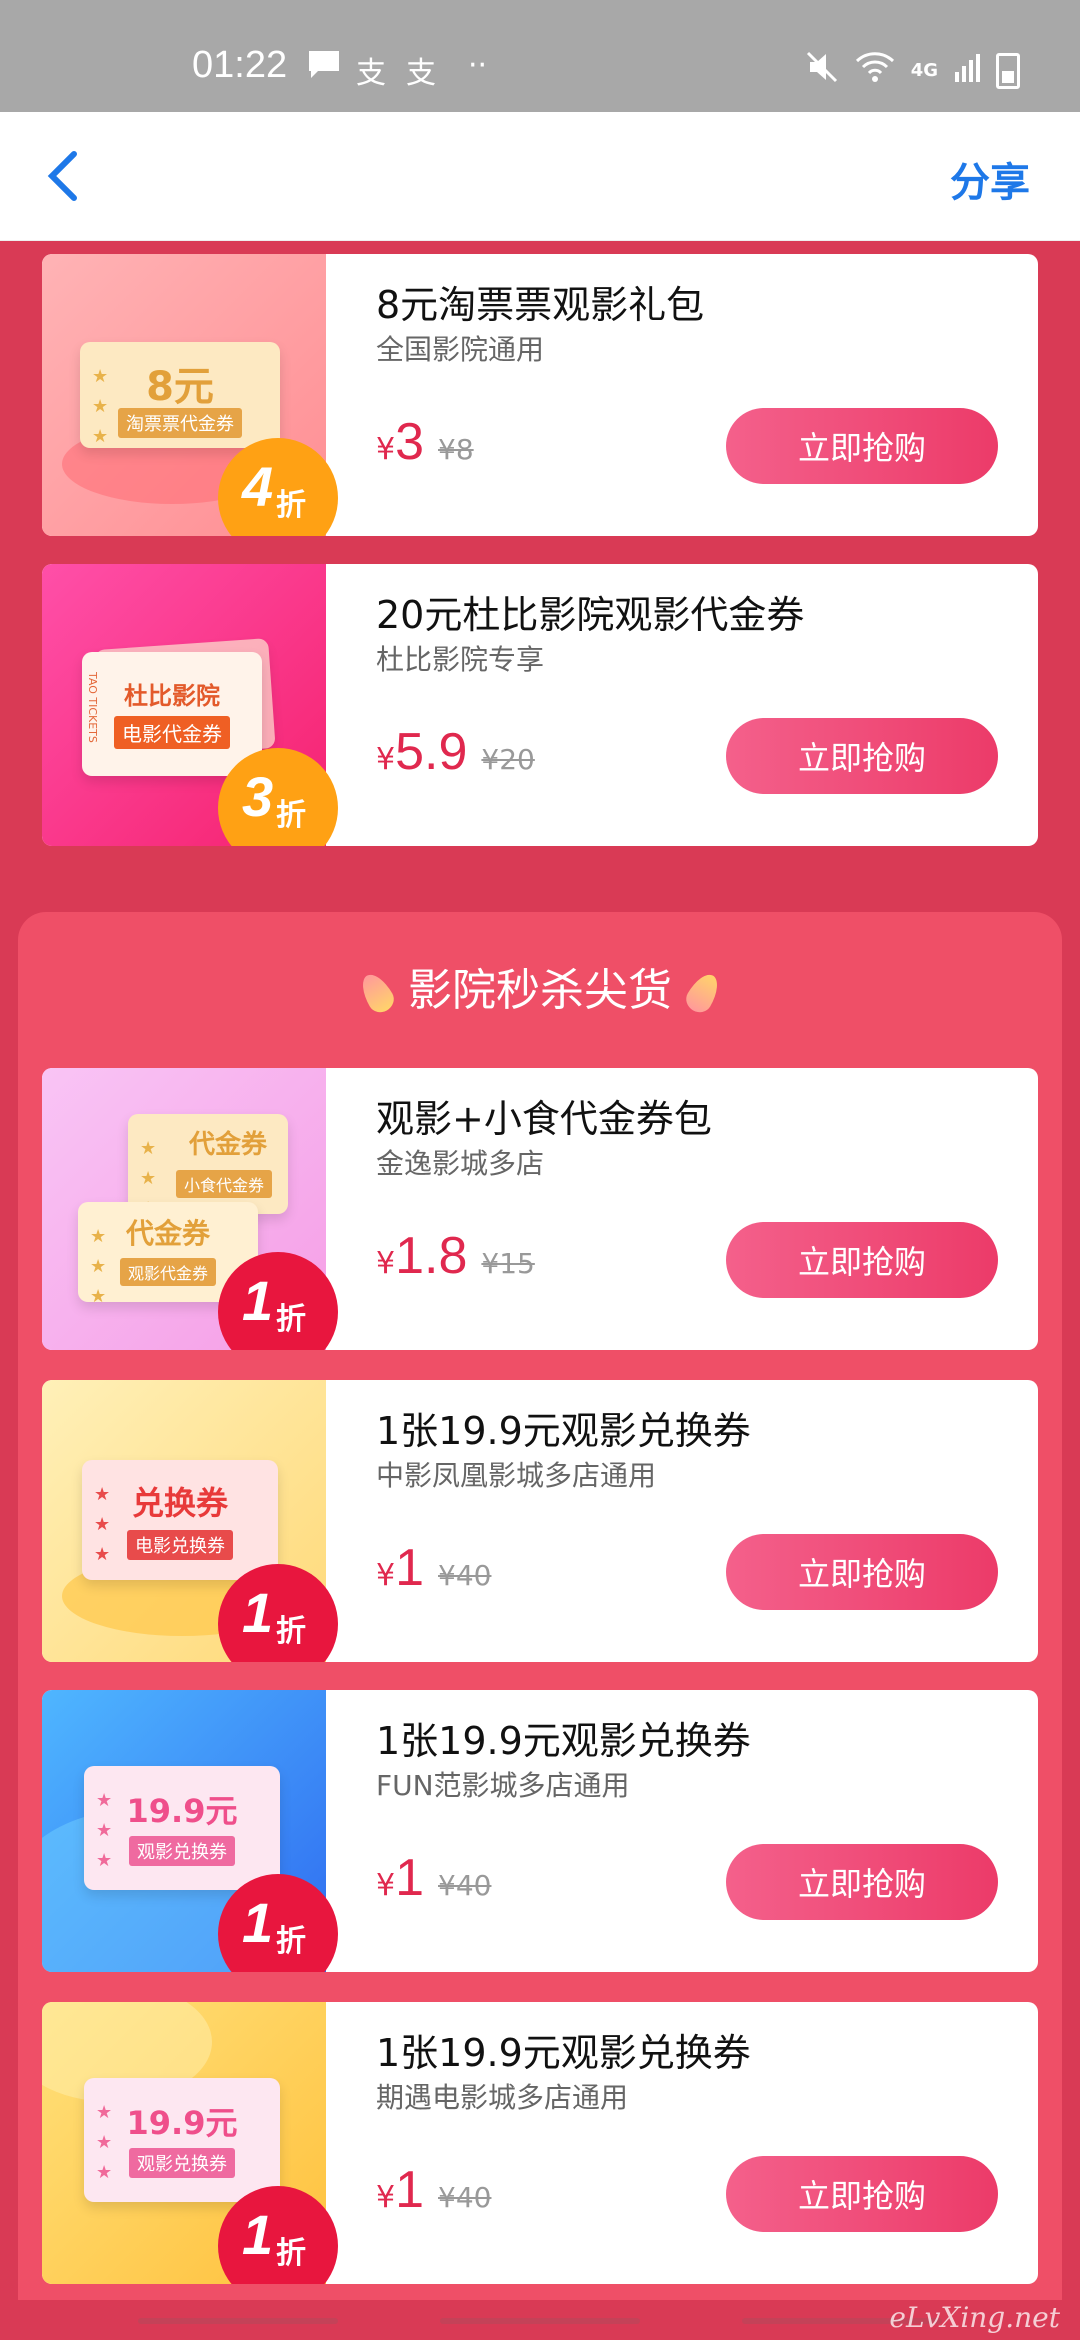  What do you see at coordinates (460, 1163) in the screenshot?
I see `product-subtitle: 金逸影城多店` at bounding box center [460, 1163].